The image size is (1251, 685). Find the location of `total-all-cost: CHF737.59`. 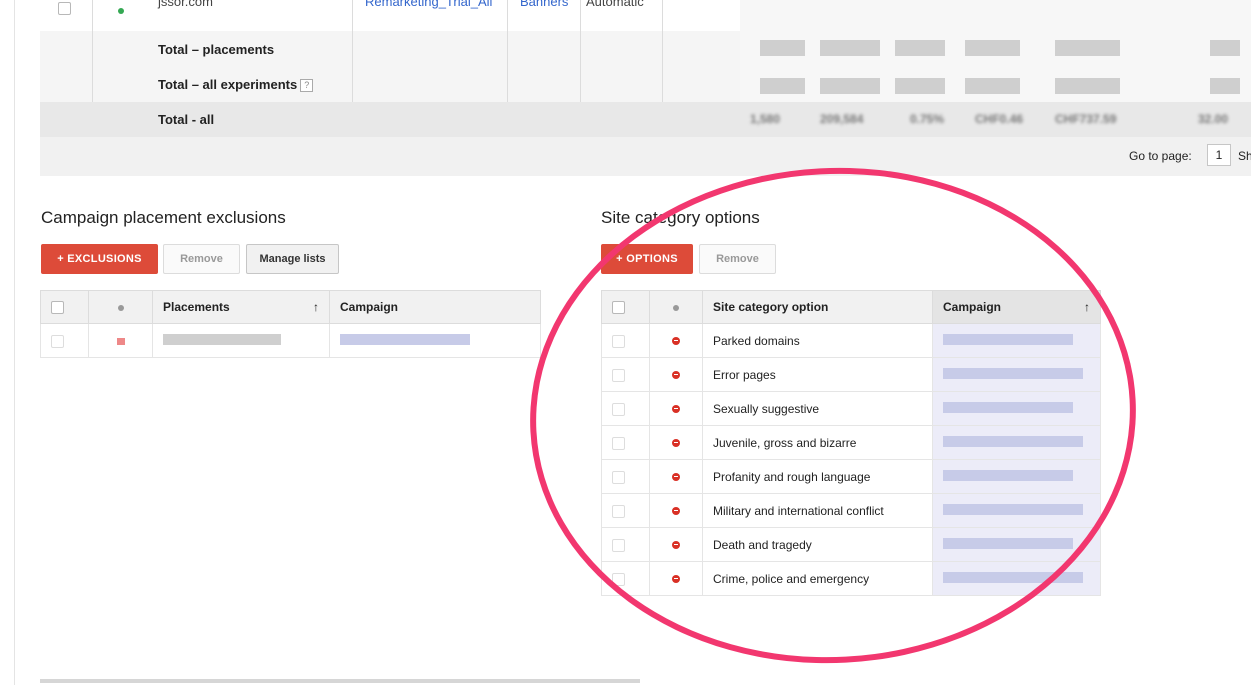

total-all-cost: CHF737.59 is located at coordinates (1086, 119).